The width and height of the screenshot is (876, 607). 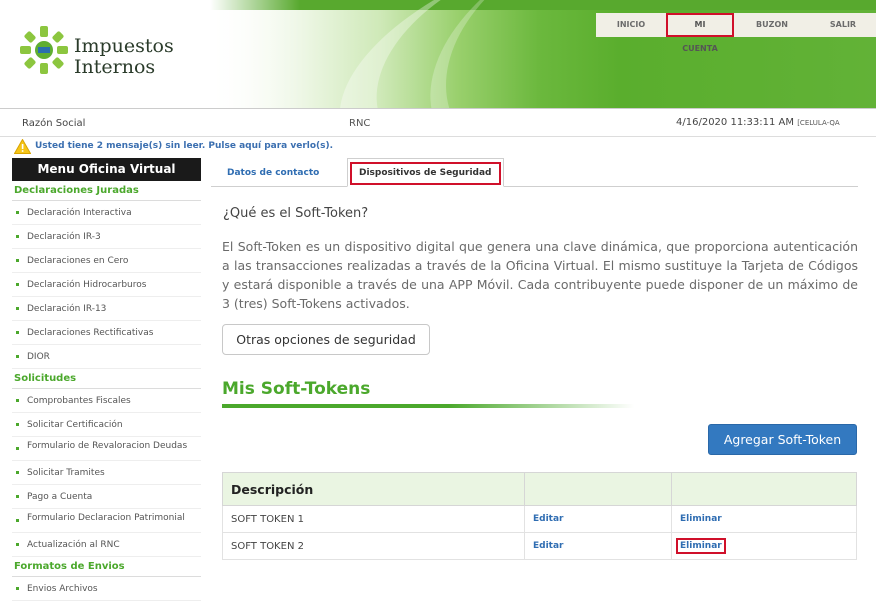 I want to click on sidebar-item-label: Declaración IR-13, so click(x=67, y=309).